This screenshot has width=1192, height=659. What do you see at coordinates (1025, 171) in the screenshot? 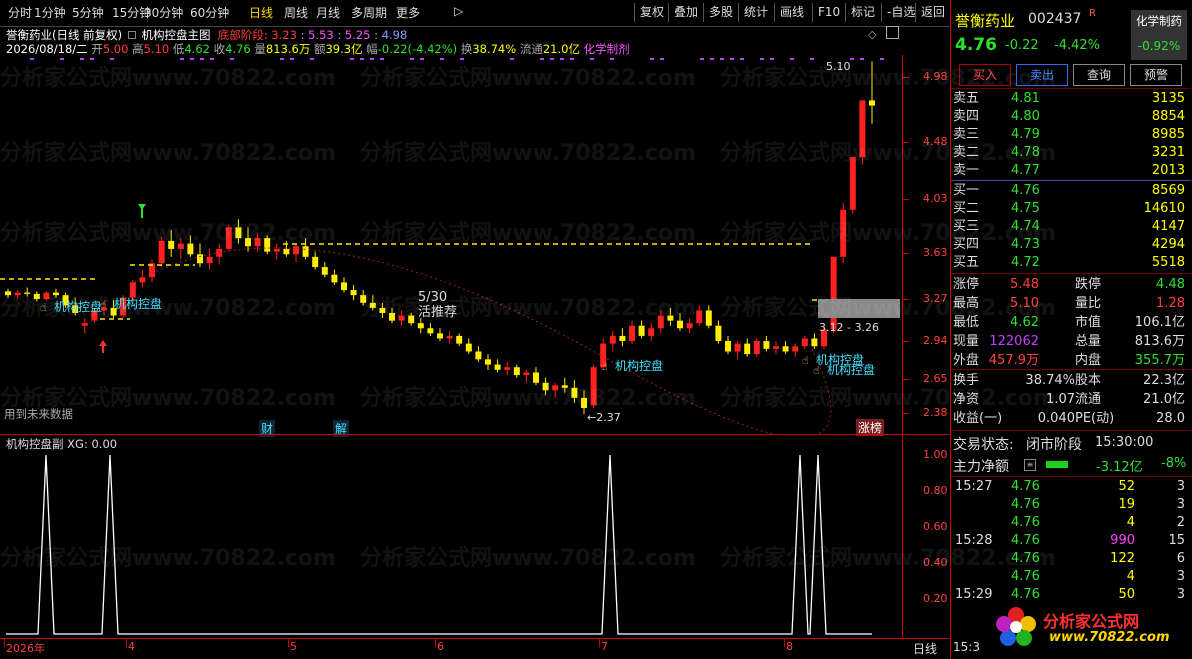
I see `ask-price: 4.77` at bounding box center [1025, 171].